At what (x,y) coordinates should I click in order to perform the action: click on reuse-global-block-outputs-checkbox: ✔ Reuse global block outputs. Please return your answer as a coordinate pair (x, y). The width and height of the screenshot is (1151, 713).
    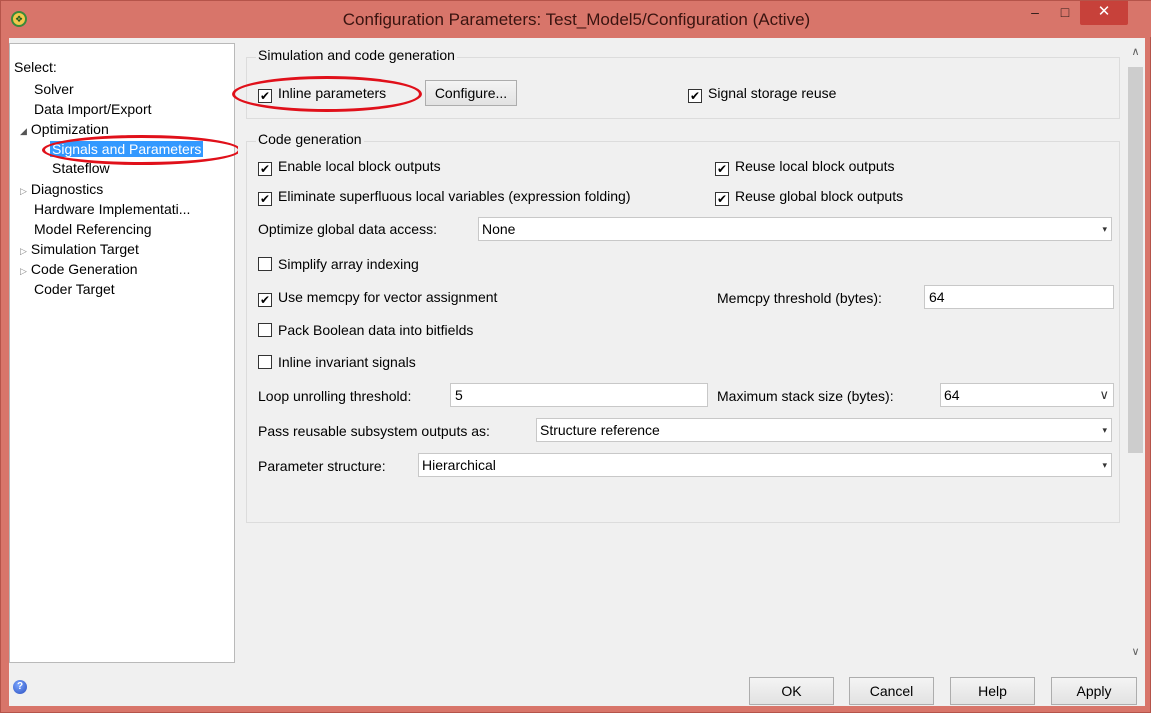
    Looking at the image, I should click on (809, 197).